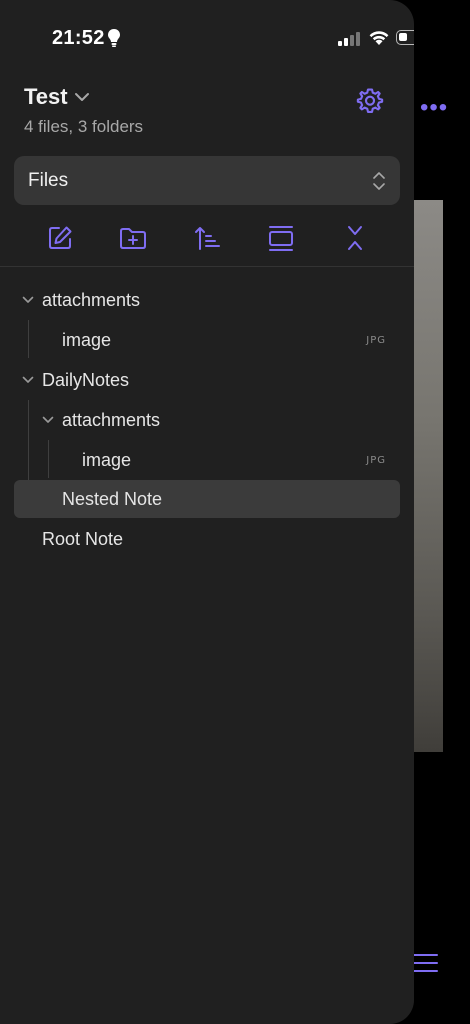 The height and width of the screenshot is (1024, 470). I want to click on tree-file-root-note: Root Note, so click(207, 539).